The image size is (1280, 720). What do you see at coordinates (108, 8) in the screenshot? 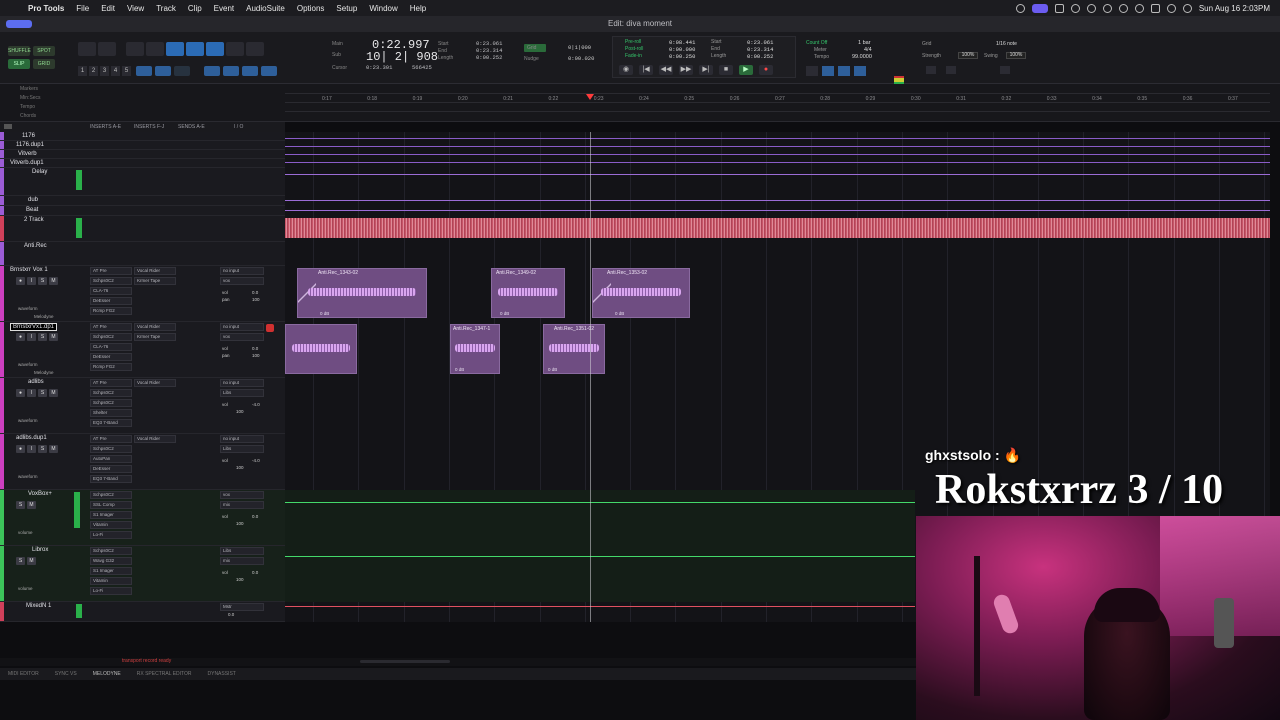
I see `menu-edit: Edit` at bounding box center [108, 8].